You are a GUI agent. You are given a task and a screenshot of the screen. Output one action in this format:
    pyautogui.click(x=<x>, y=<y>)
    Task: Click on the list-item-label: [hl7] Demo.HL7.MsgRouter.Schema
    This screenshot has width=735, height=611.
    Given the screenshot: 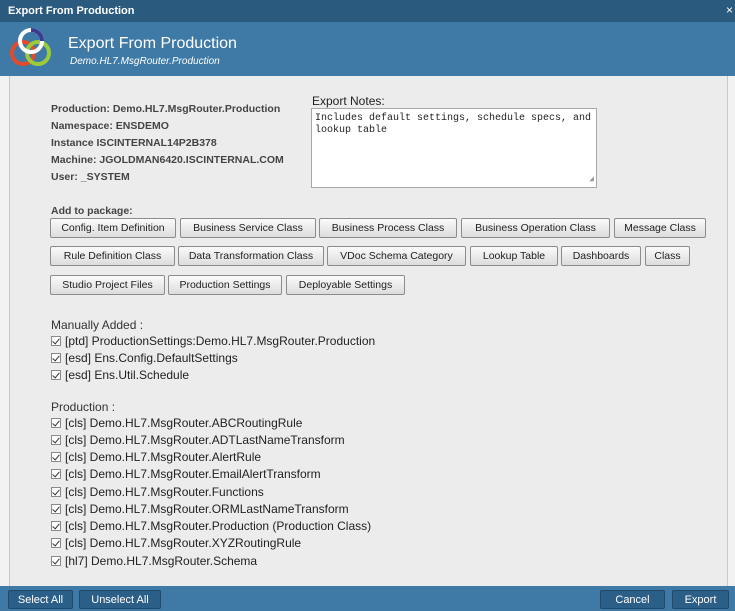 What is the action you would take?
    pyautogui.click(x=161, y=561)
    